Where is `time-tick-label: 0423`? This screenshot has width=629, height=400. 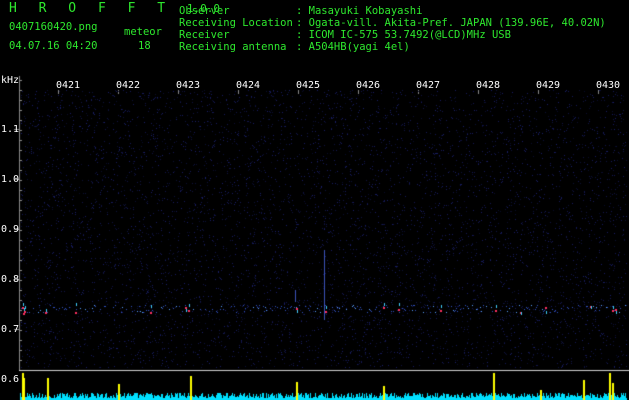
time-tick-label: 0423 is located at coordinates (188, 85).